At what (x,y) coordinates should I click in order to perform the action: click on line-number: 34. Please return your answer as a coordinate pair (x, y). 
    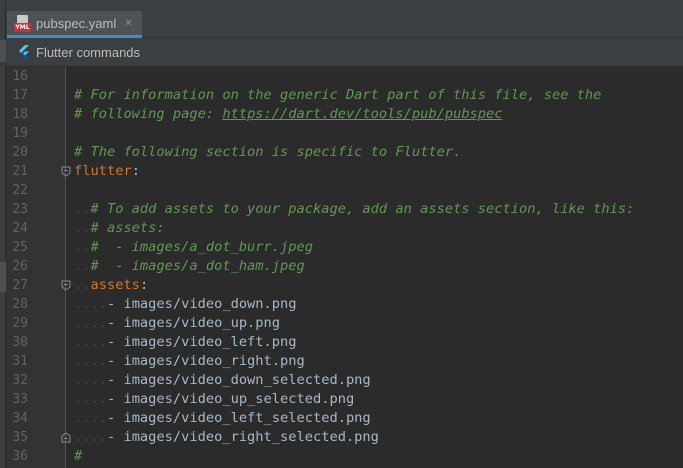
    Looking at the image, I should click on (20, 418).